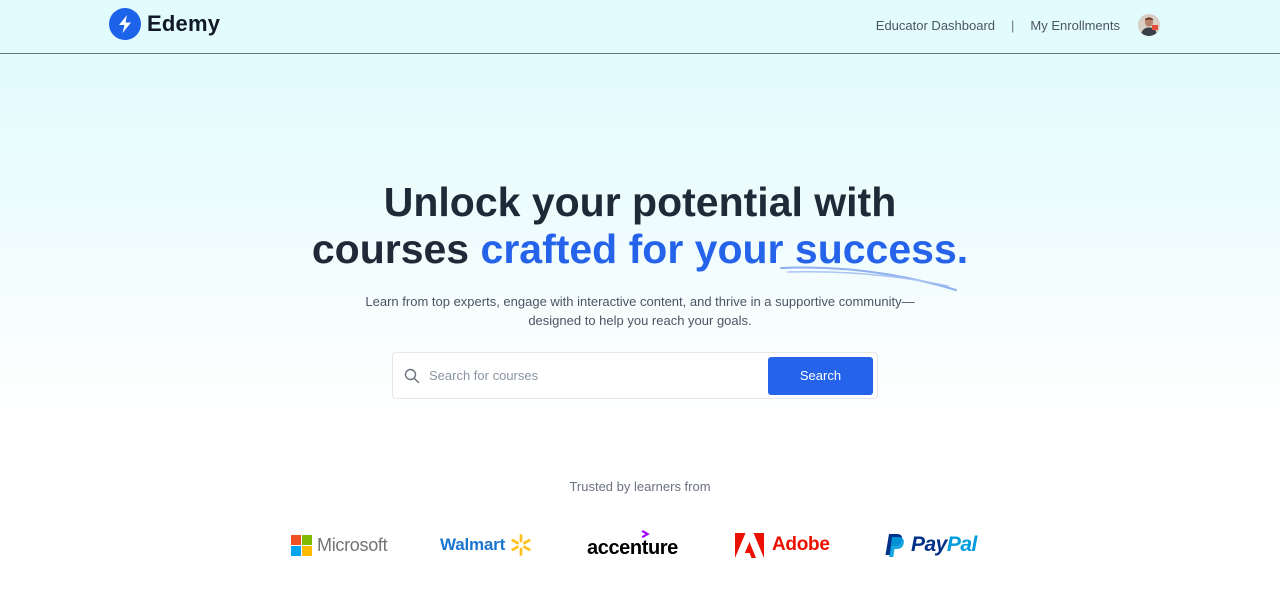 The image size is (1280, 601). Describe the element at coordinates (473, 544) in the screenshot. I see `walmart-logo-text: Walmart` at that location.